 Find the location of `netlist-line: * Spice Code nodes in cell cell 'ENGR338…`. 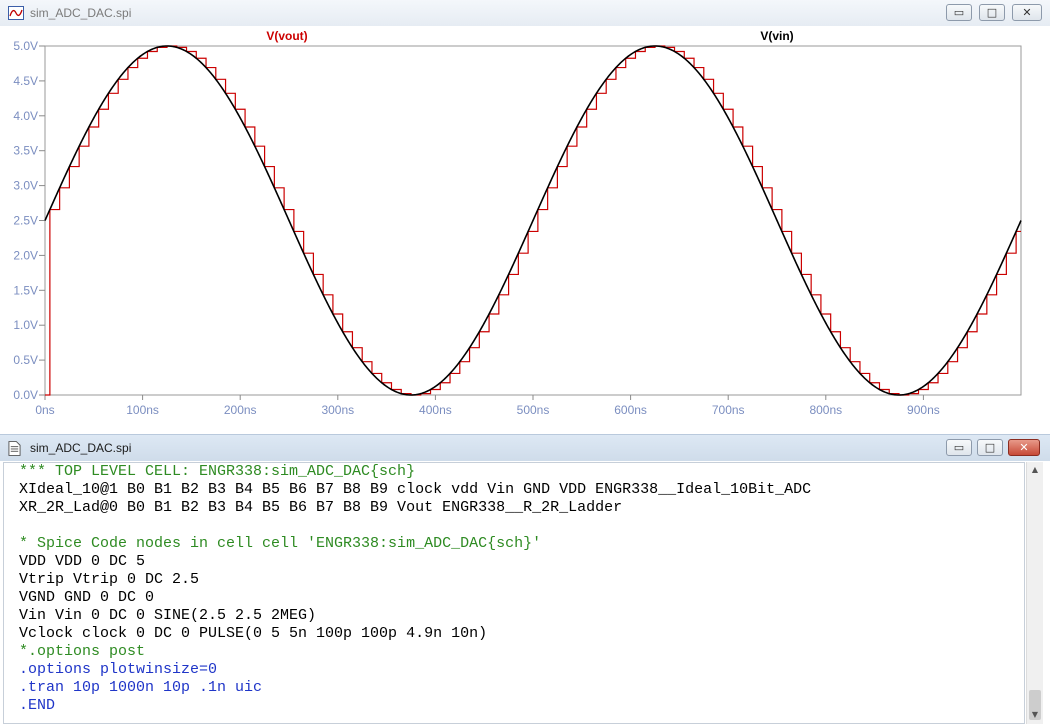

netlist-line: * Spice Code nodes in cell cell 'ENGR338… is located at coordinates (280, 543).